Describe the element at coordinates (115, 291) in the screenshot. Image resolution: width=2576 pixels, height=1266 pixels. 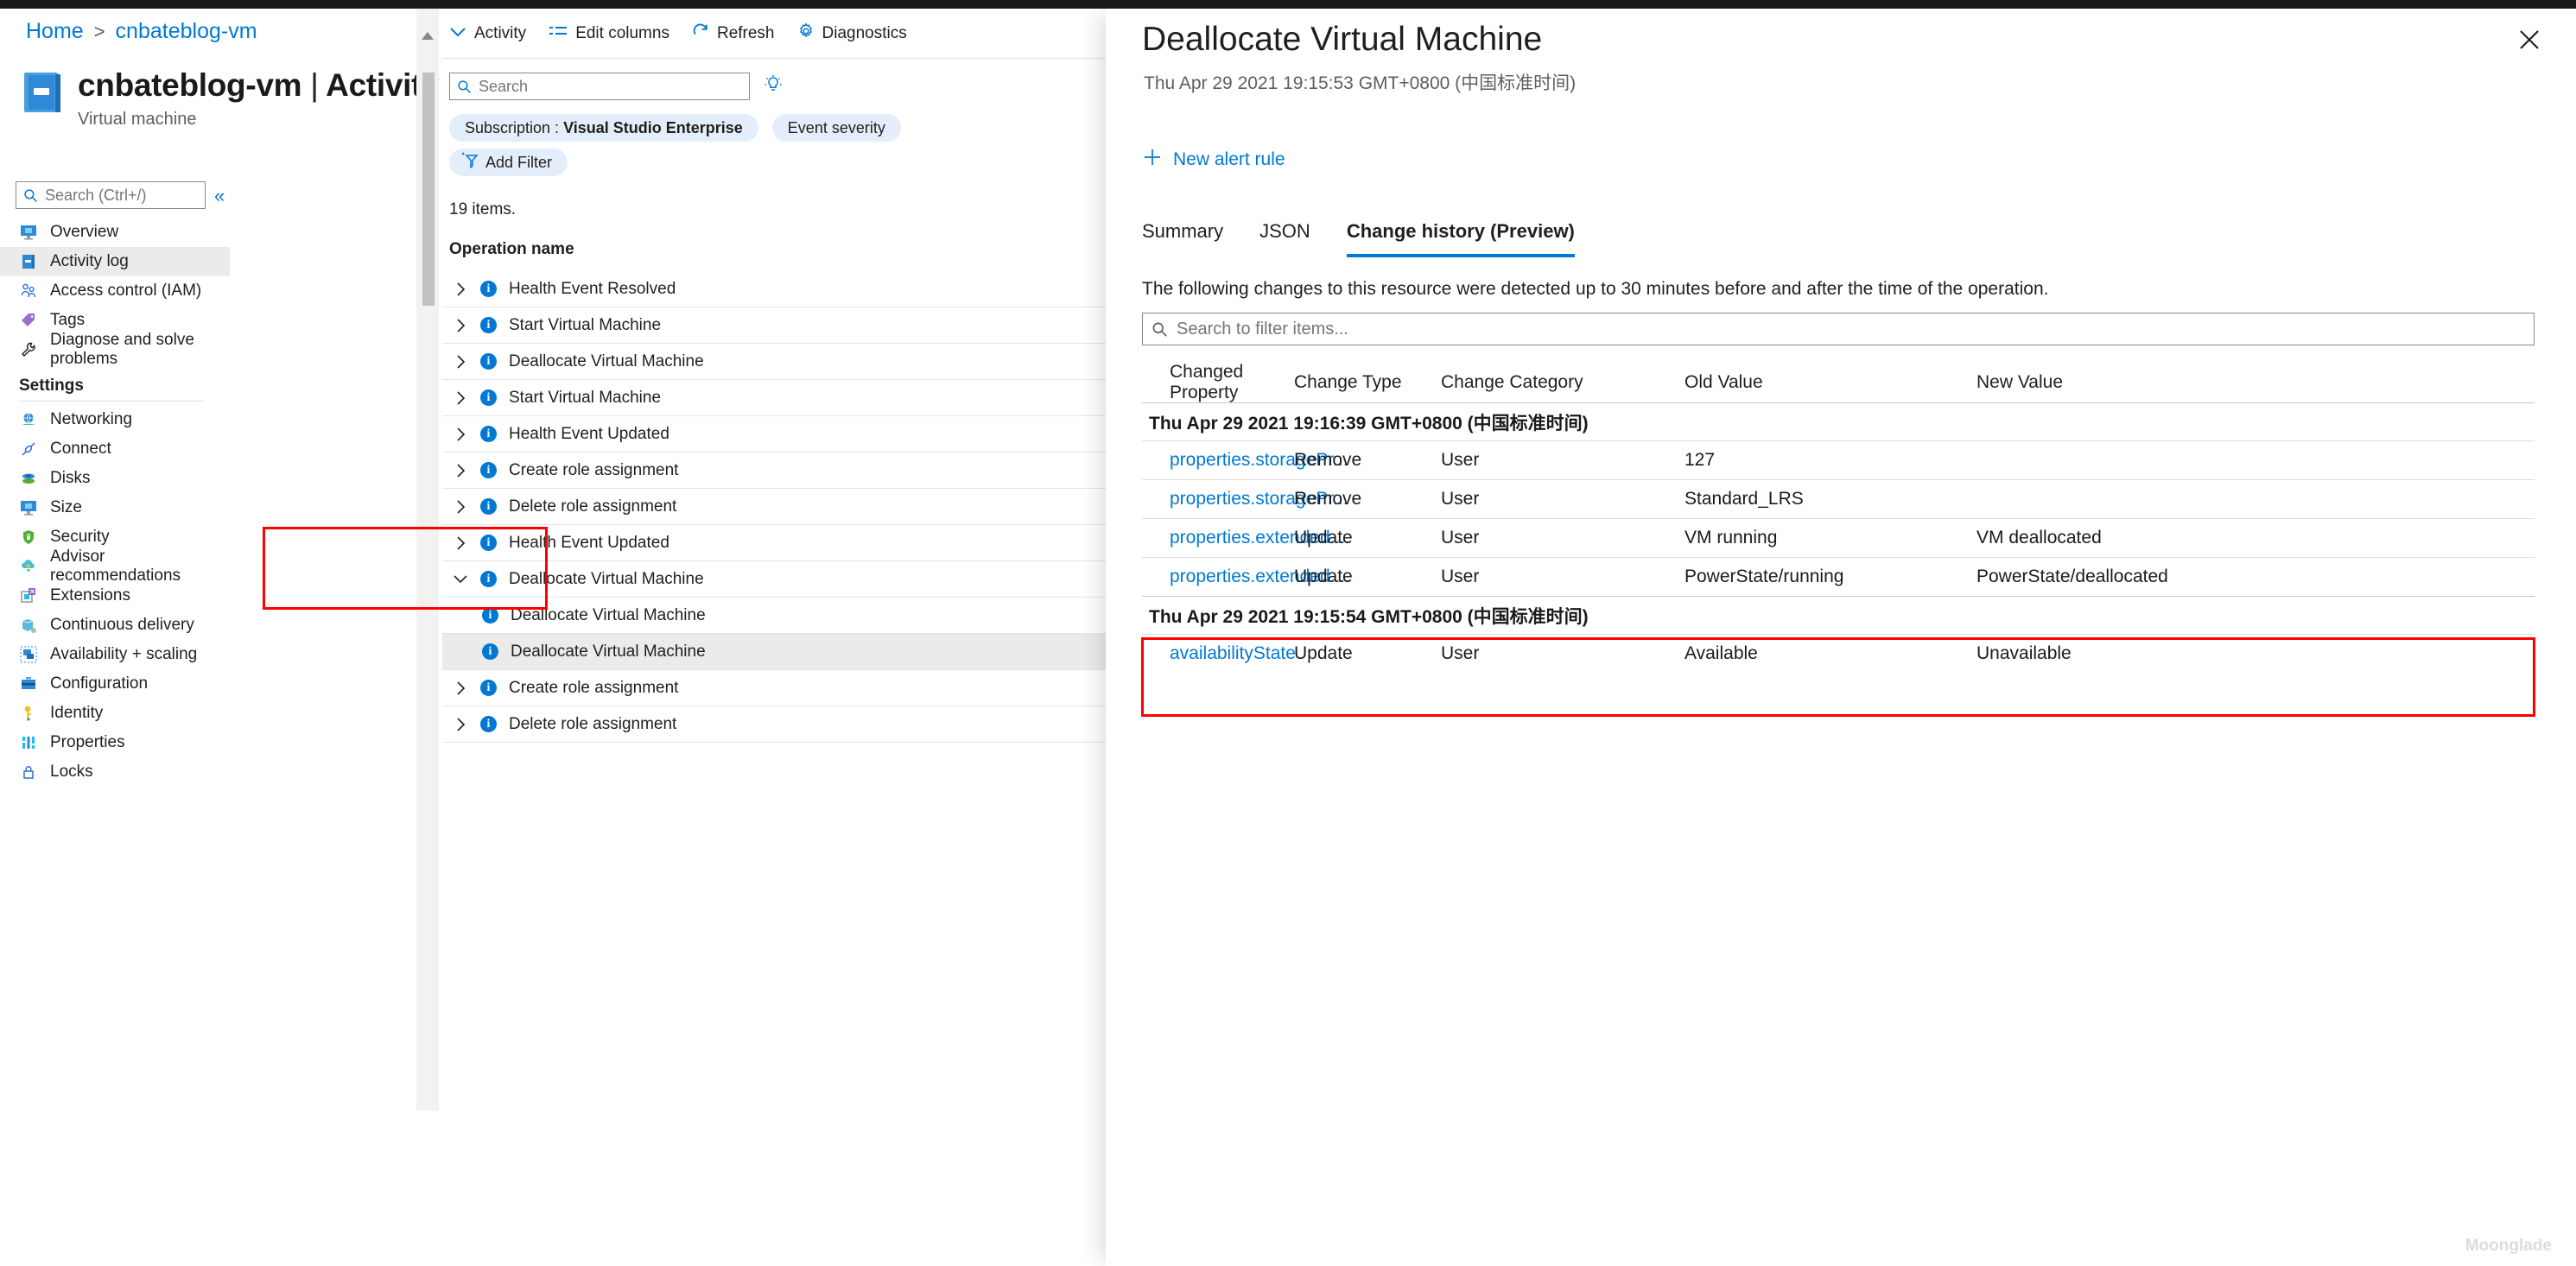
I see `sidebar-item-access-control: Access control (IAM)` at that location.